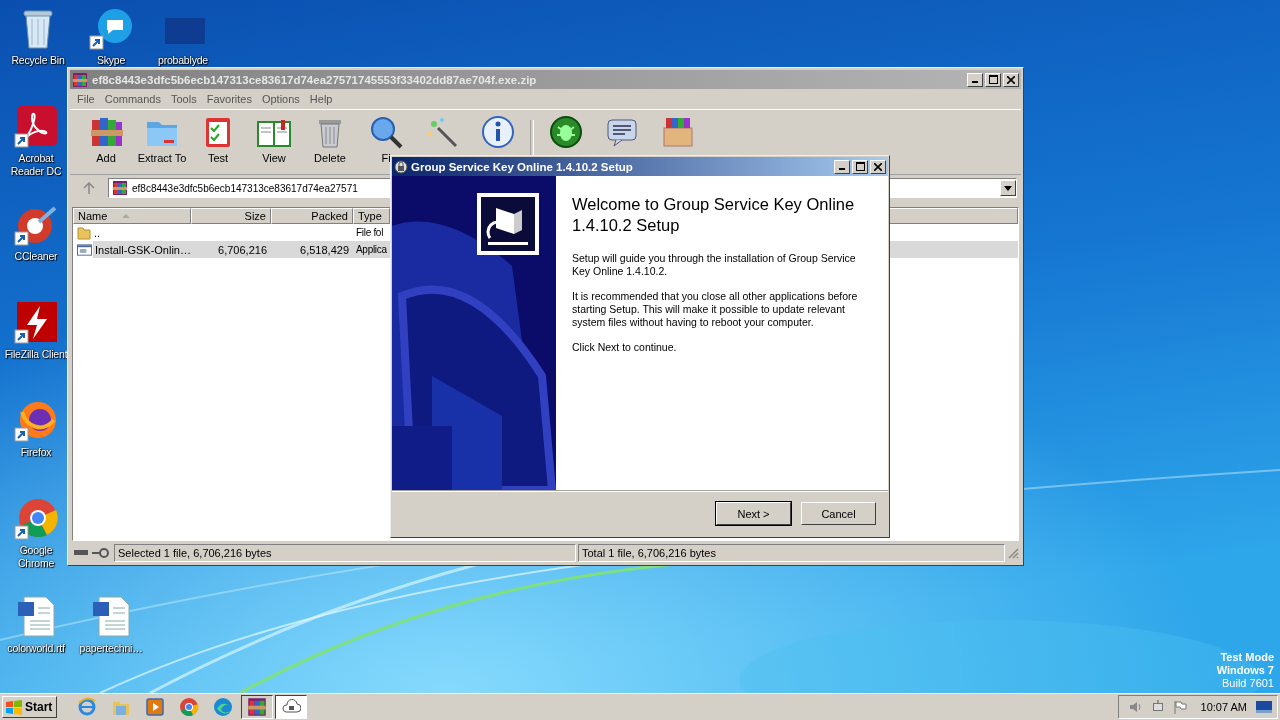  What do you see at coordinates (522, 166) in the screenshot?
I see `dialog-title: Group Service Key Online 1.4.10.2 Setup` at bounding box center [522, 166].